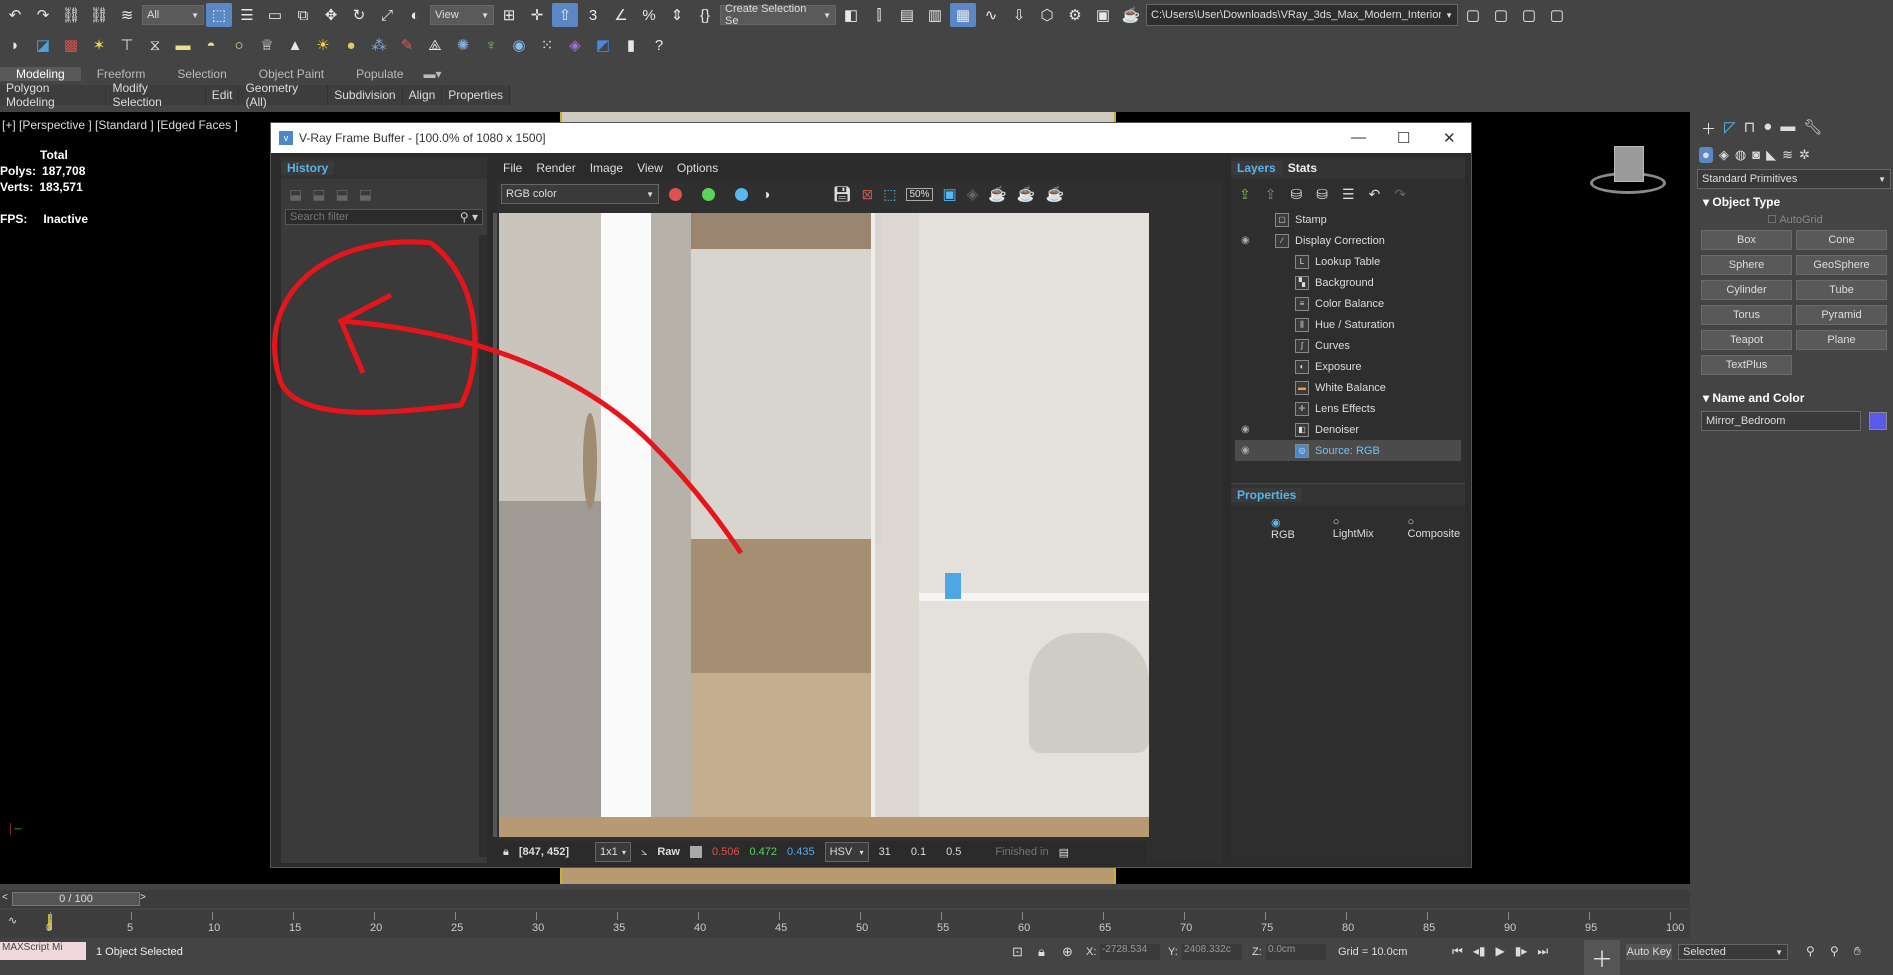 Image resolution: width=1893 pixels, height=975 pixels. What do you see at coordinates (603, 45) in the screenshot?
I see `vray-cloud-icon: ◩` at bounding box center [603, 45].